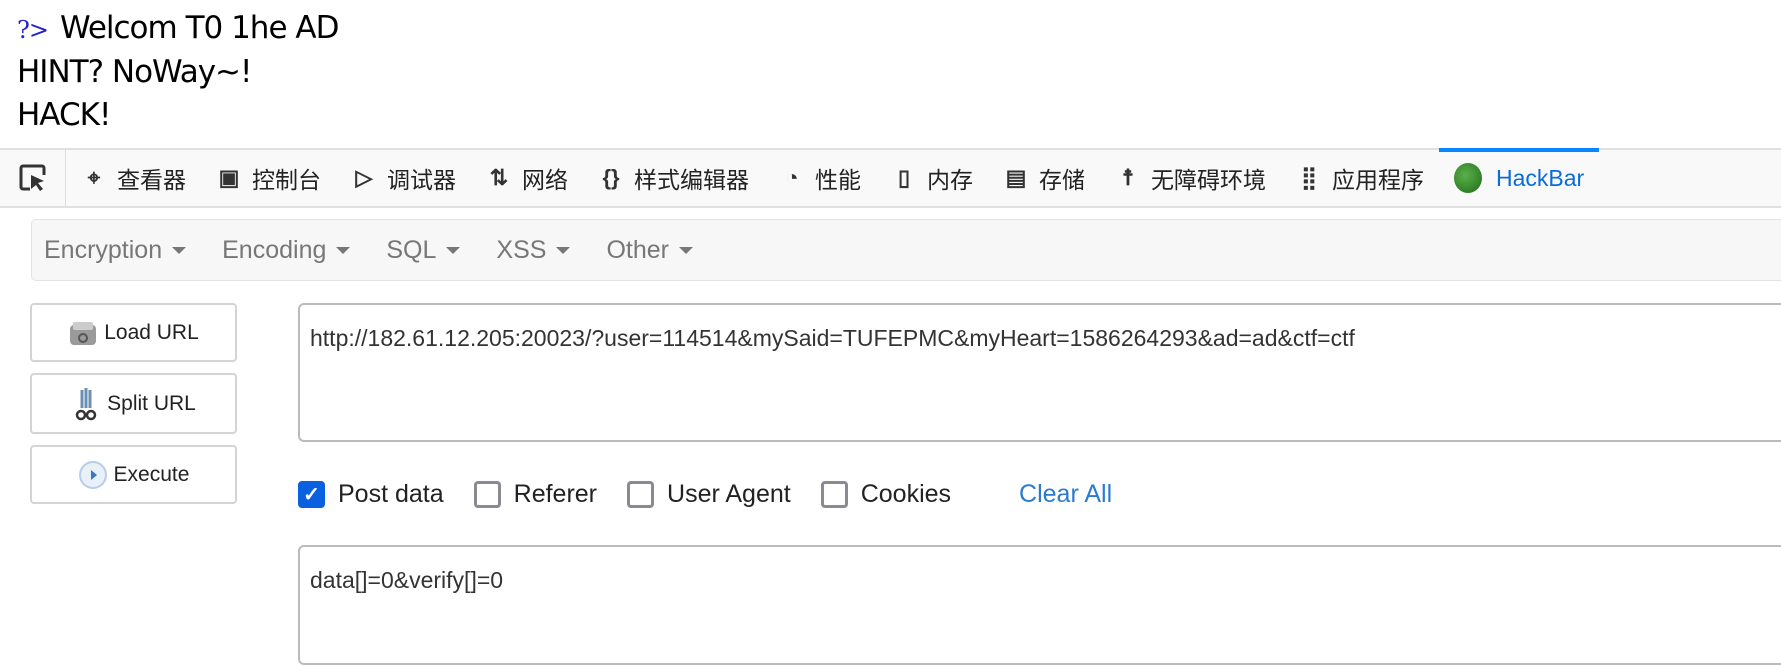 The height and width of the screenshot is (665, 1781). I want to click on memory-icon: ▯, so click(904, 177).